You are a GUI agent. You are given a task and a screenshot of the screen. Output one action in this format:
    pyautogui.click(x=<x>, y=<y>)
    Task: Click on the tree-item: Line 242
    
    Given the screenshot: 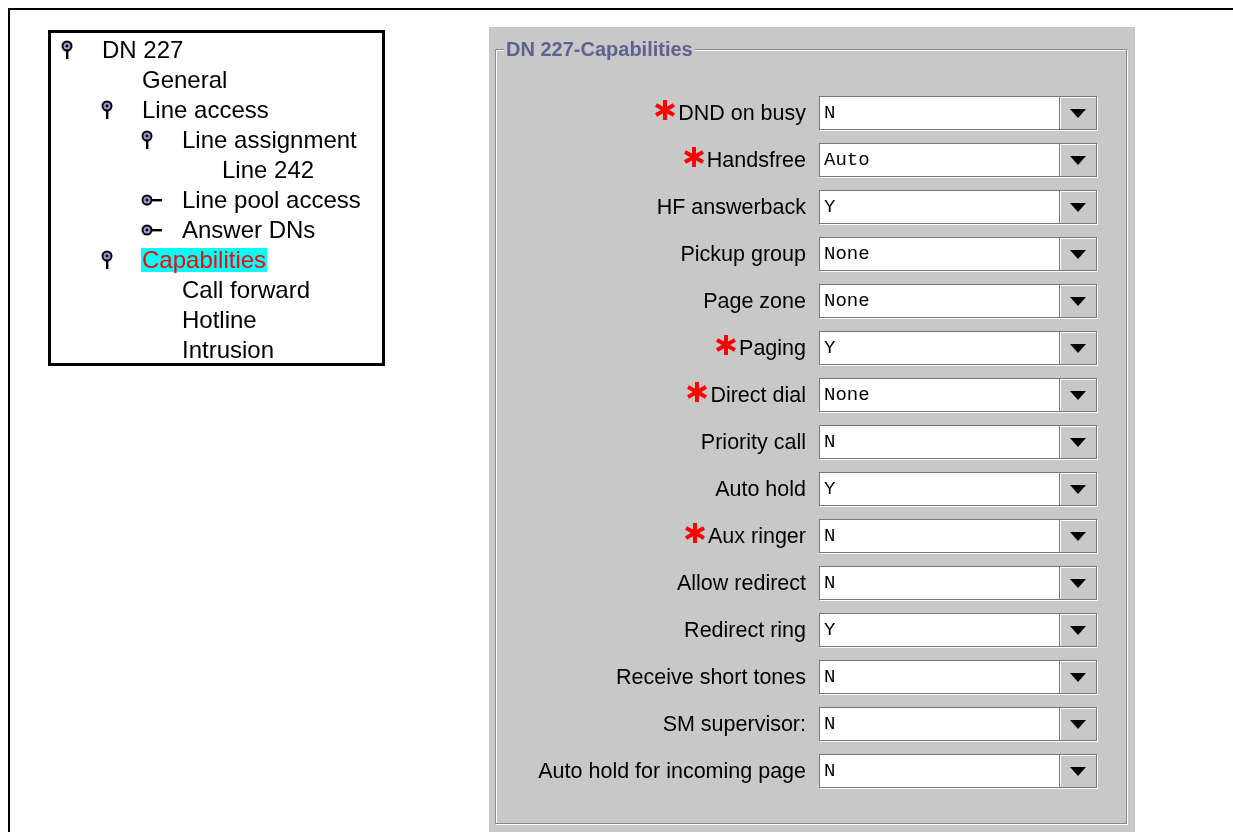 What is the action you would take?
    pyautogui.click(x=268, y=170)
    